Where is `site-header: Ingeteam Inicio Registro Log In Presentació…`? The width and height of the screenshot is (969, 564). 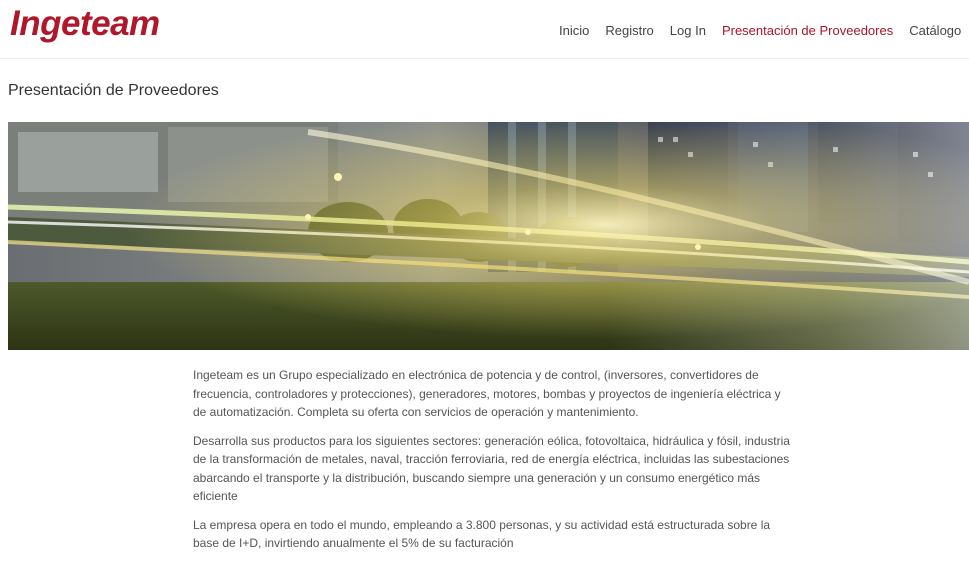
site-header: Ingeteam Inicio Registro Log In Presentació… is located at coordinates (484, 29).